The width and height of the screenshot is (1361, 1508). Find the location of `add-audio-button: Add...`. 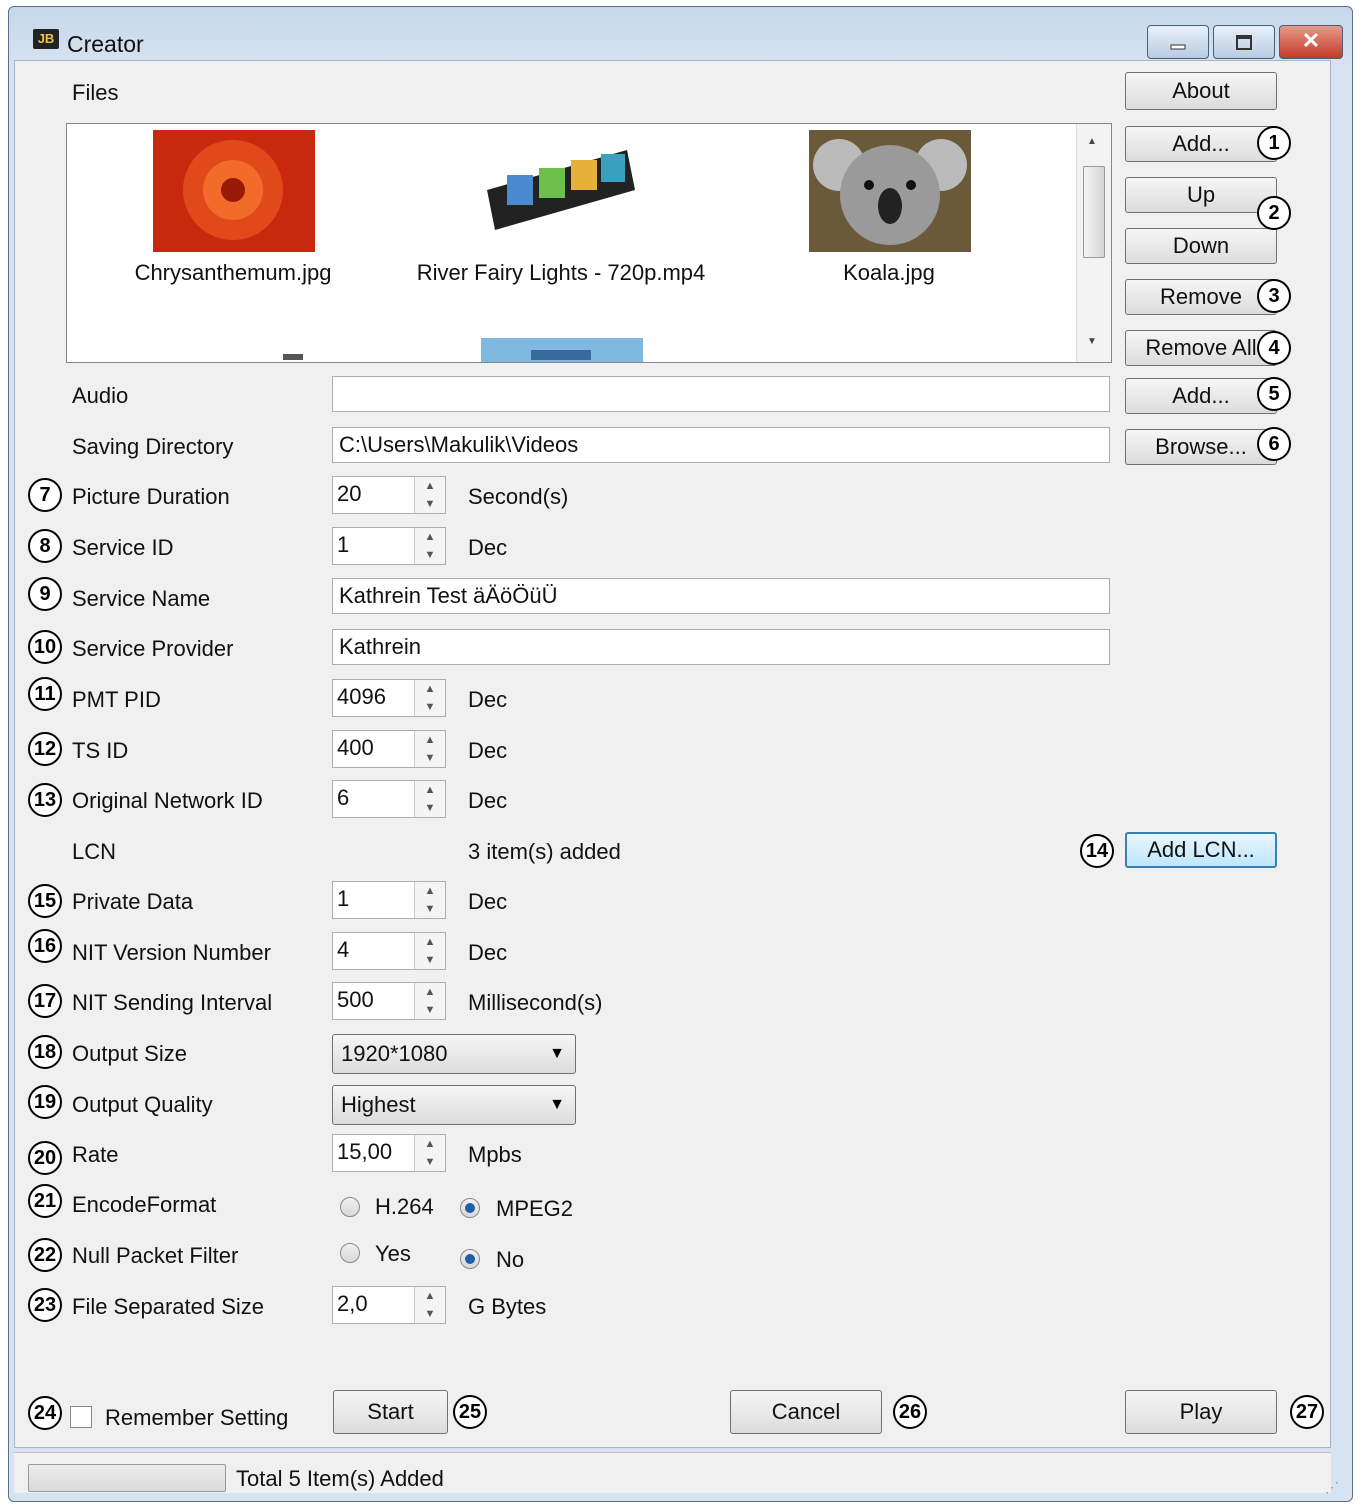

add-audio-button: Add... is located at coordinates (1201, 396).